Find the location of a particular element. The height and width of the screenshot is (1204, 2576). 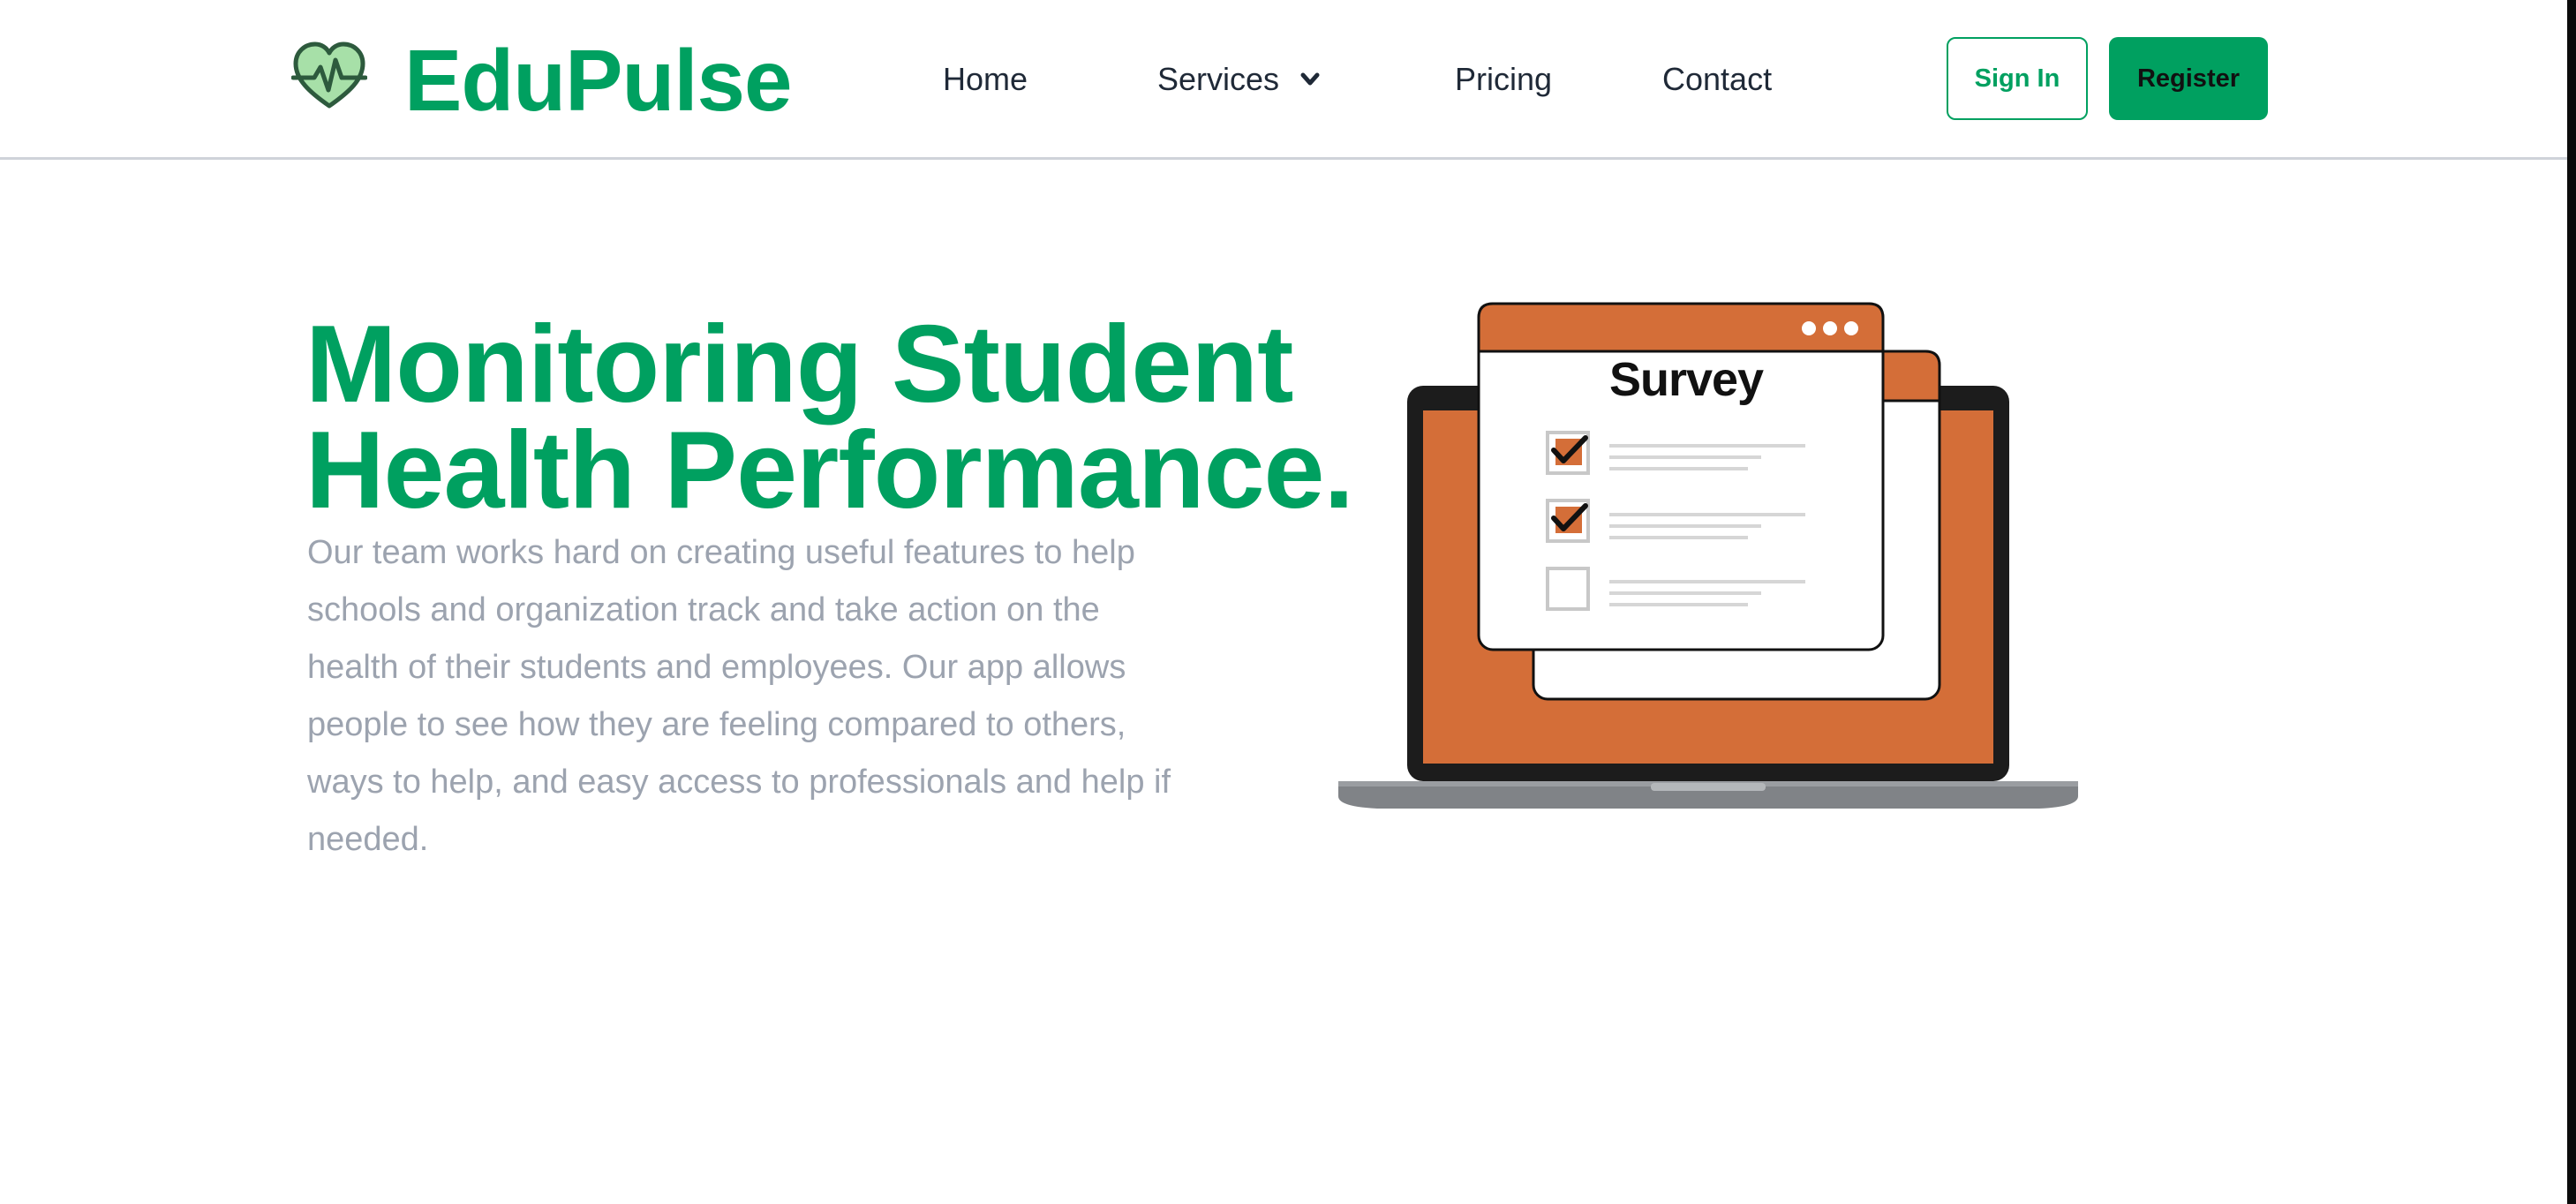

nav-pricing: Pricing is located at coordinates (1504, 79).